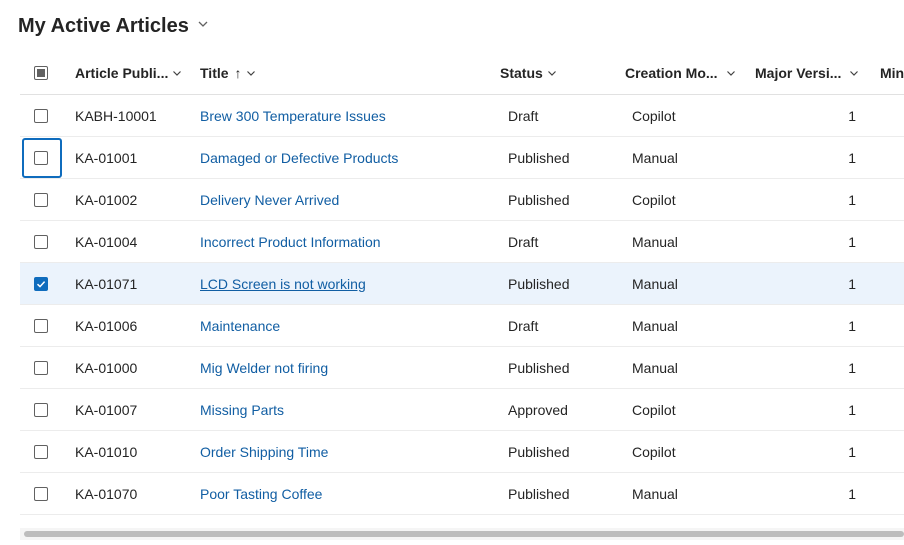  I want to click on article-title-link: Mig Welder not firing, so click(264, 368).